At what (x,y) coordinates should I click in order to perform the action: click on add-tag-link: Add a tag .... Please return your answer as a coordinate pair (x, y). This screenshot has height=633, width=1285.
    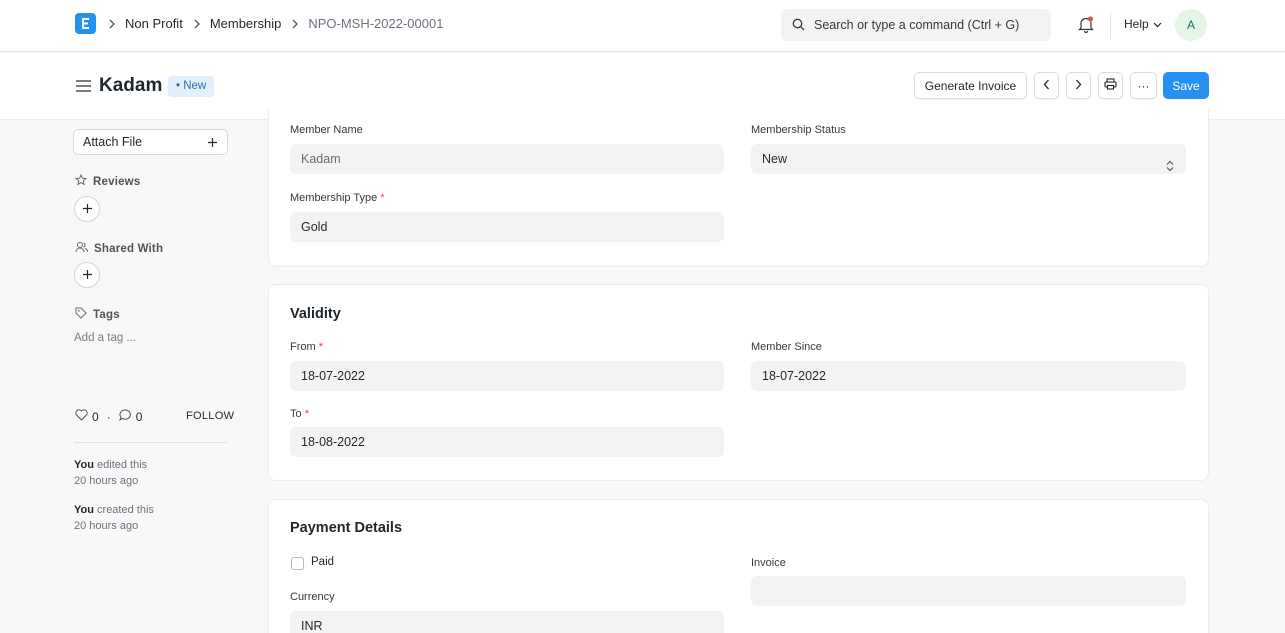
    Looking at the image, I should click on (105, 338).